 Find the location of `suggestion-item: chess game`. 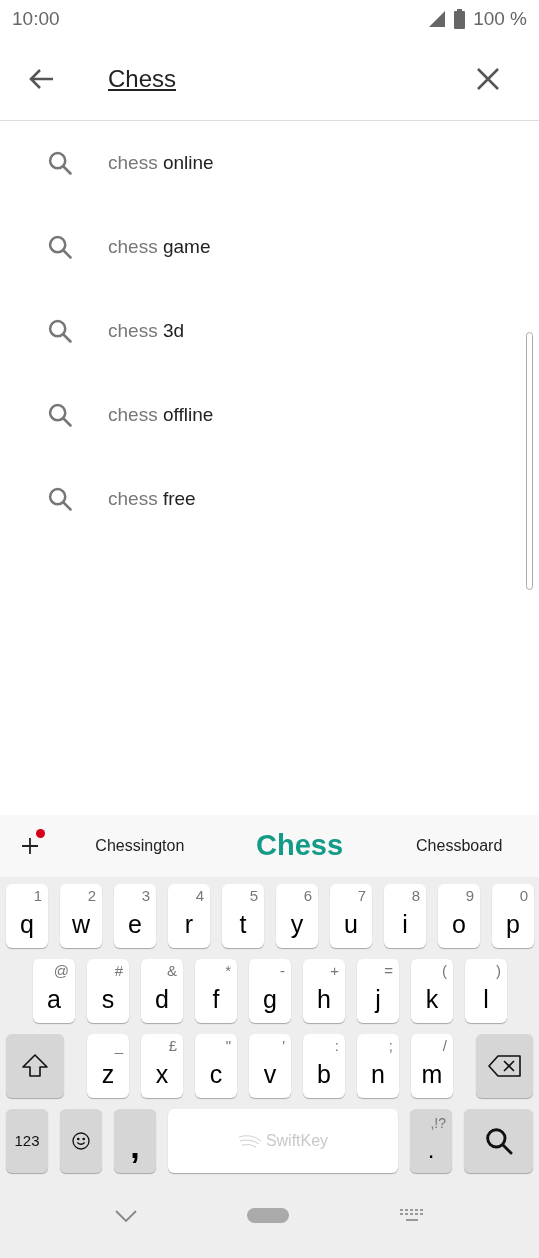

suggestion-item: chess game is located at coordinates (269, 247).